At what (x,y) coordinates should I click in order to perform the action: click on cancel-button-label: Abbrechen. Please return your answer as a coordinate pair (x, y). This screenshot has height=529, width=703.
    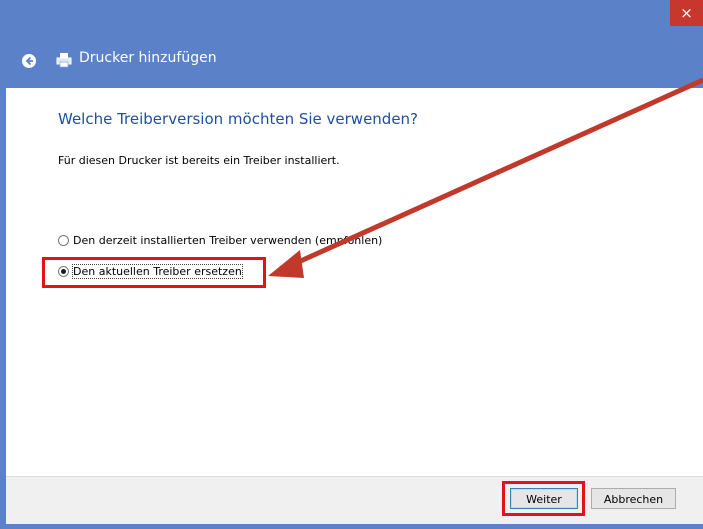
    Looking at the image, I should click on (633, 499).